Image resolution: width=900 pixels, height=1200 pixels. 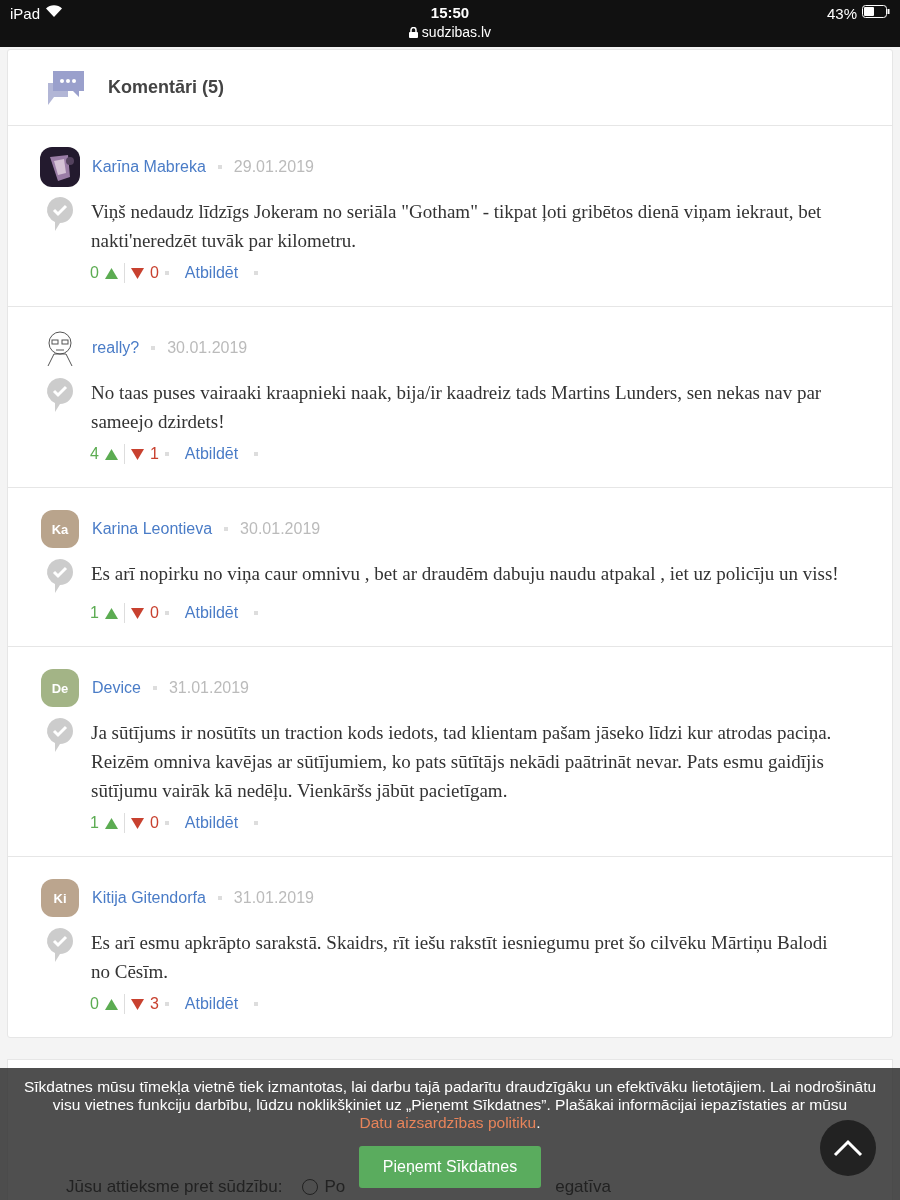 What do you see at coordinates (457, 407) in the screenshot?
I see `comment-text: No taas puses vairaaki kraapnieki naak, bija/ir kaadreiz tads Martins Lunders, sen nekas nav par sameejo dzirdets!` at bounding box center [457, 407].